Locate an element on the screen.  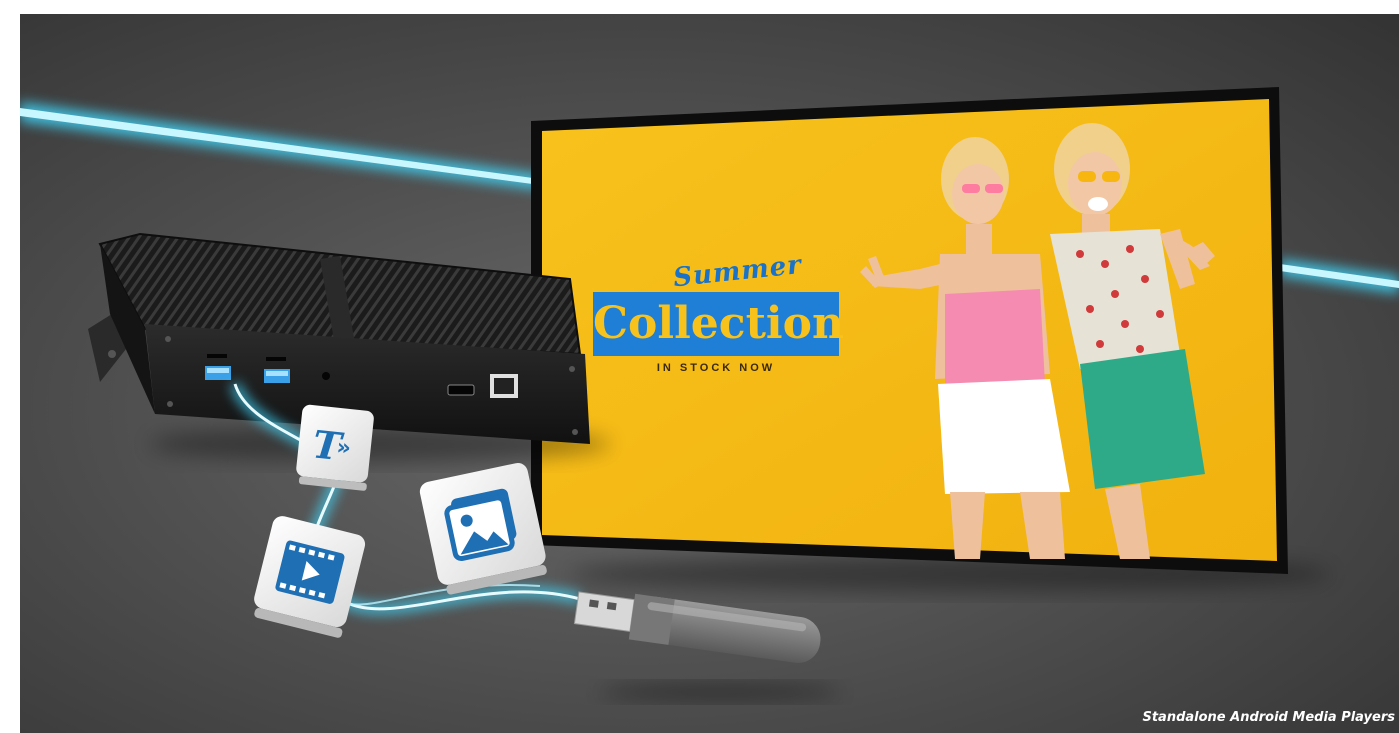
glow-line-right is located at coordinates (1339, 276).